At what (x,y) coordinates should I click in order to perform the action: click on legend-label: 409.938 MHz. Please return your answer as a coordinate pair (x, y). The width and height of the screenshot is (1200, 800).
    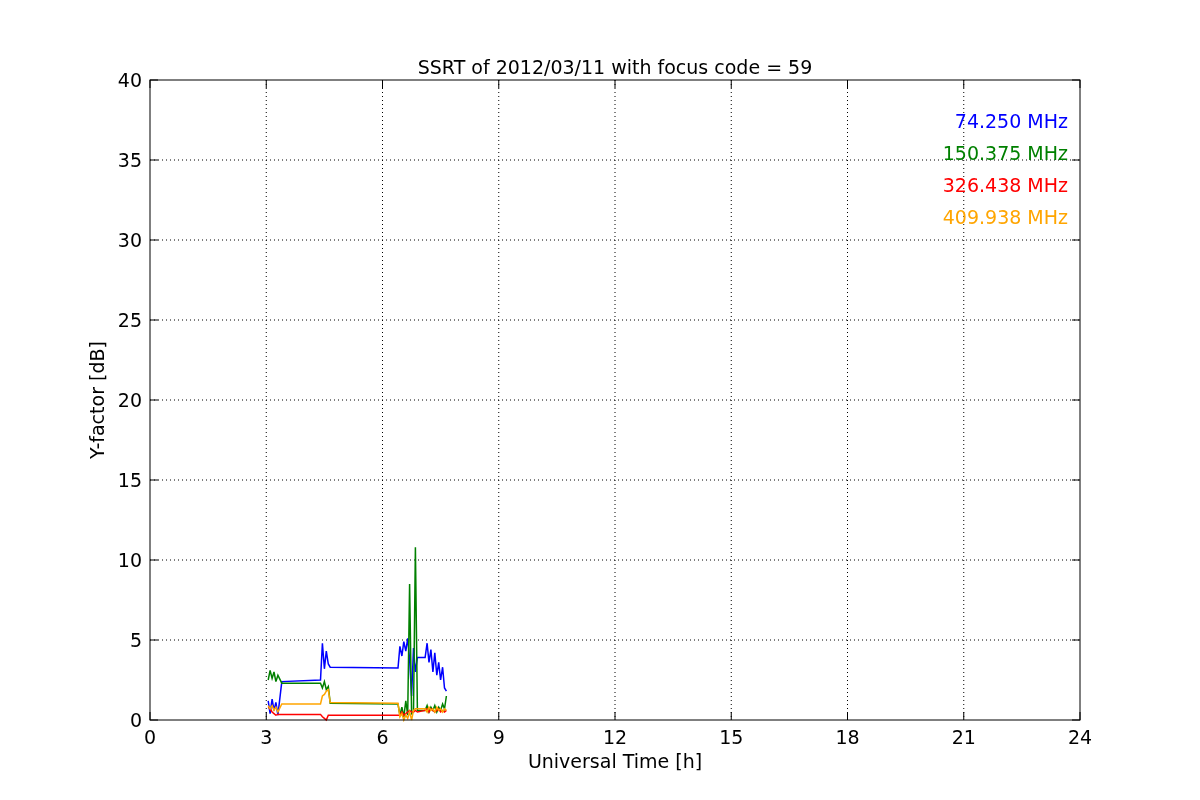
    Looking at the image, I should click on (1005, 217).